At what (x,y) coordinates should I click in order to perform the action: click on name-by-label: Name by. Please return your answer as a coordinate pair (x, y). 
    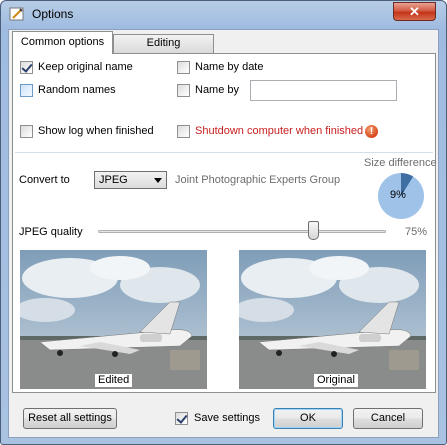
    Looking at the image, I should click on (217, 90).